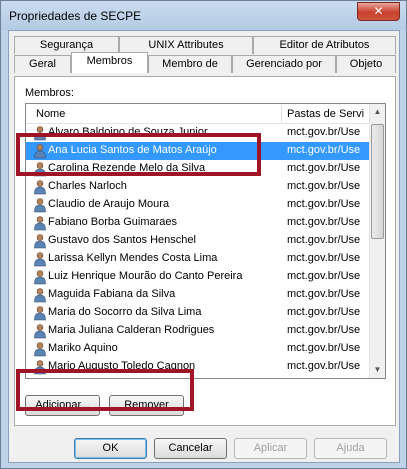 This screenshot has height=469, width=407. I want to click on member-name: Maria do Socorro da Silva Lima, so click(125, 312).